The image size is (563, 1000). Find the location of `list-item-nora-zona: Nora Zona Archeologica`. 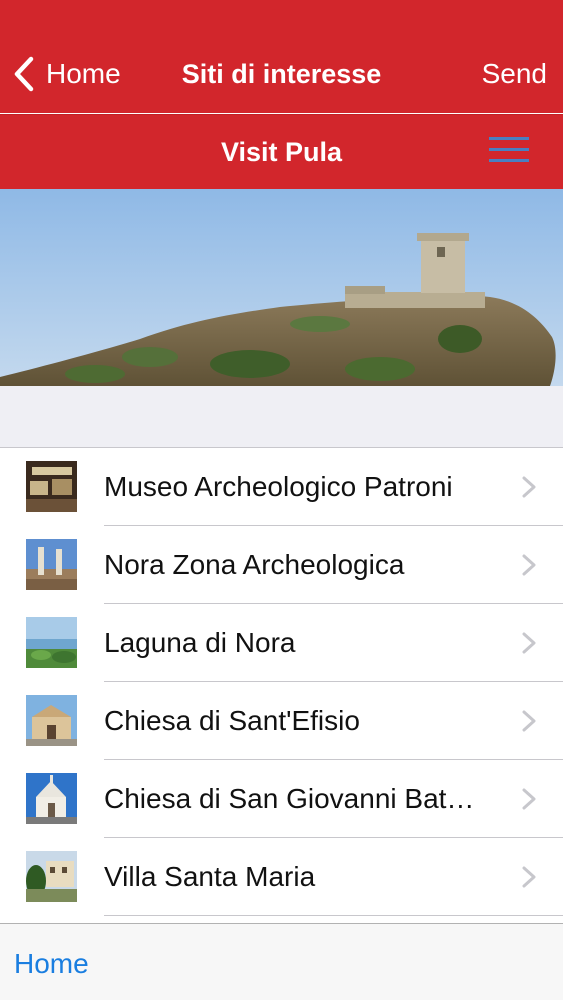

list-item-nora-zona: Nora Zona Archeologica is located at coordinates (281, 565).